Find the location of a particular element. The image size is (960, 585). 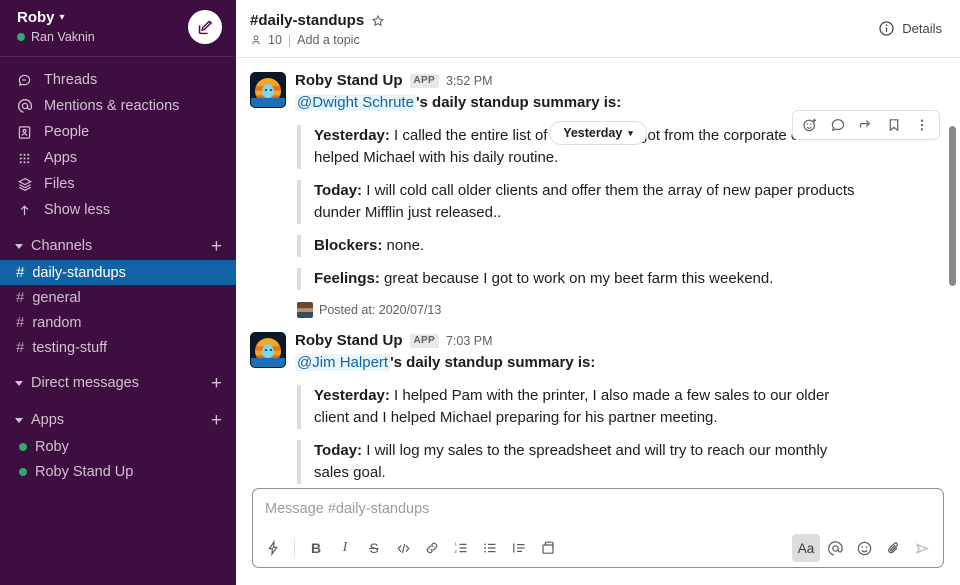

channels-section-header: Channels + is located at coordinates (118, 246).